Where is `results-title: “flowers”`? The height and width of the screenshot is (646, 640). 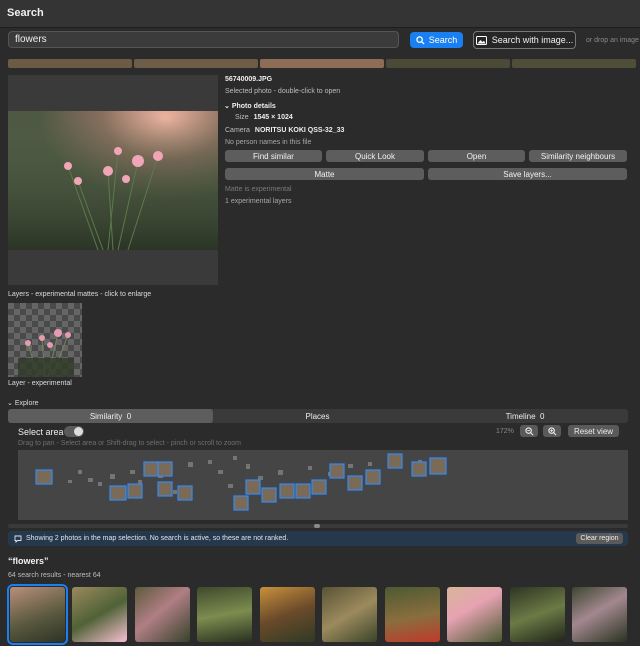 results-title: “flowers” is located at coordinates (28, 561).